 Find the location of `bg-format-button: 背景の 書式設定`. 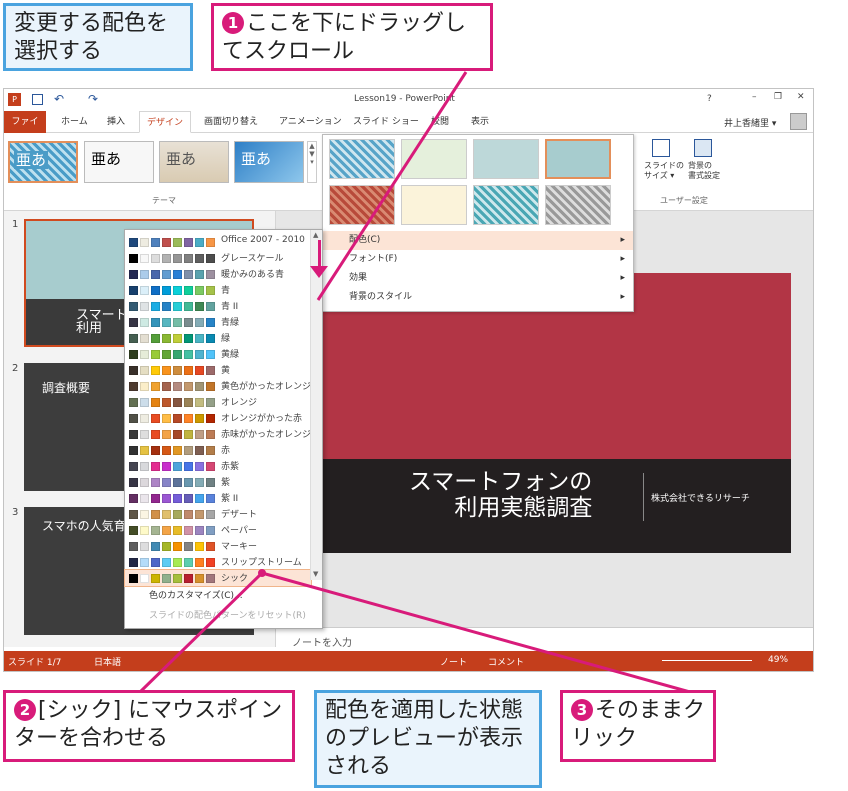

bg-format-button: 背景の 書式設定 is located at coordinates (704, 171).